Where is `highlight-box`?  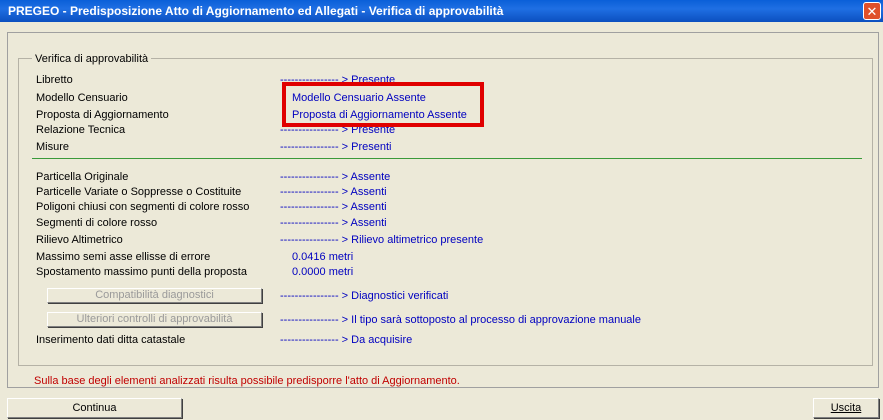 highlight-box is located at coordinates (383, 104).